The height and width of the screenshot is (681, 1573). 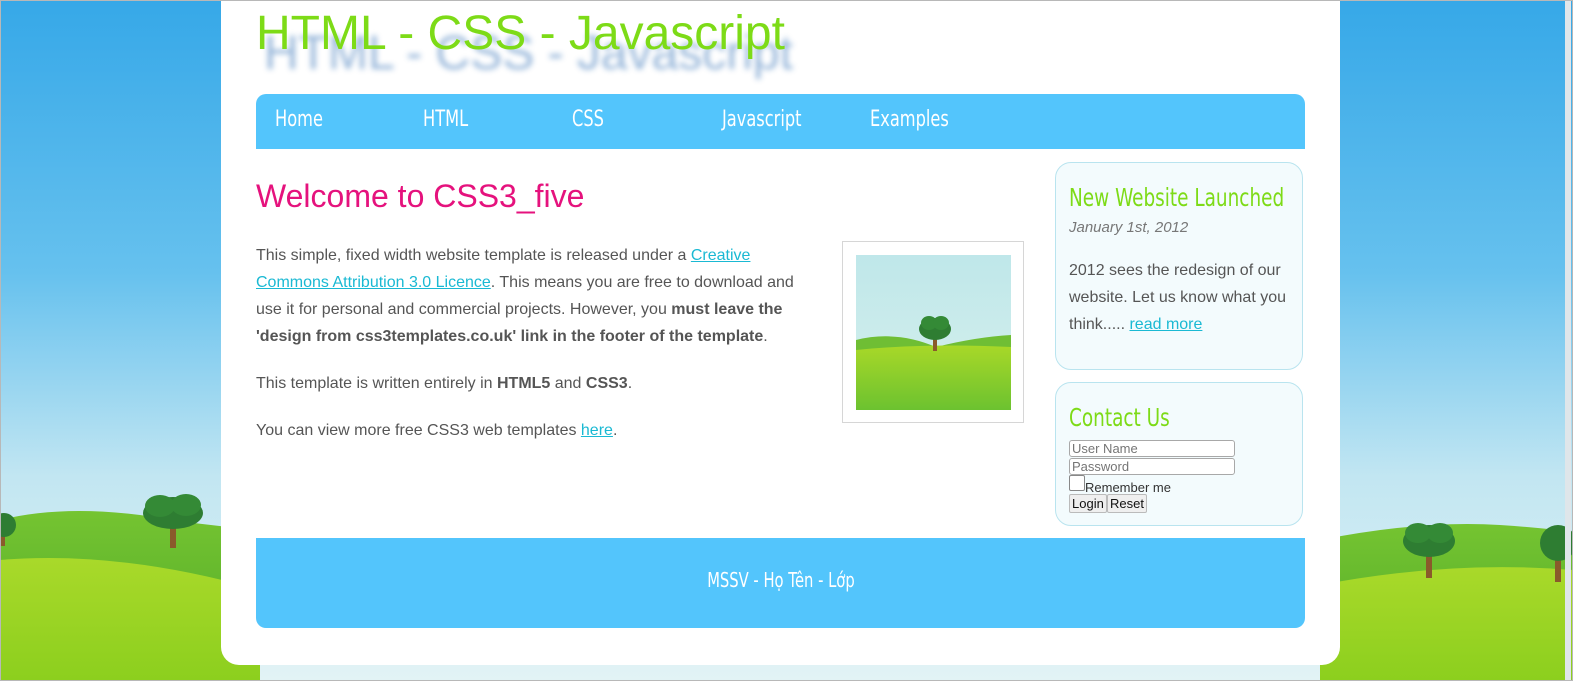 I want to click on news-date: January 1st, 2012, so click(x=1129, y=227).